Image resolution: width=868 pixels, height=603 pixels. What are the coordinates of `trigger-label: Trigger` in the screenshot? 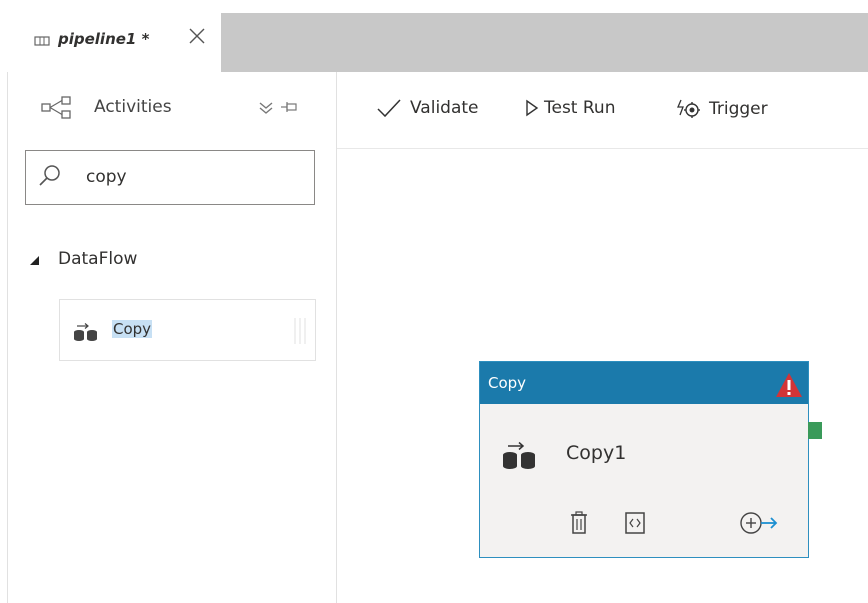 It's located at (738, 109).